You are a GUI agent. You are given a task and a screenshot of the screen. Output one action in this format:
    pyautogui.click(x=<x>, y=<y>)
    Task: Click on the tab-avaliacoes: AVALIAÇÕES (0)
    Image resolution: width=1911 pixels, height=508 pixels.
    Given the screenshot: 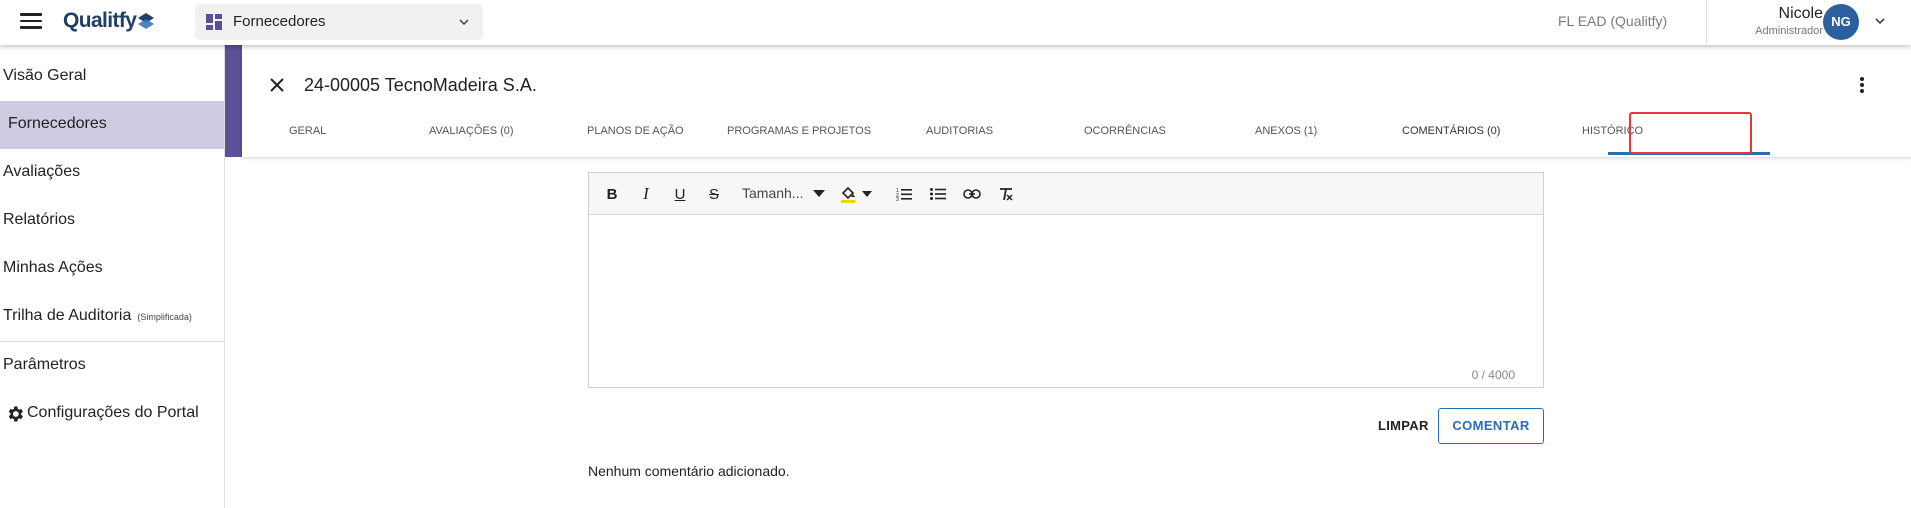 What is the action you would take?
    pyautogui.click(x=471, y=131)
    